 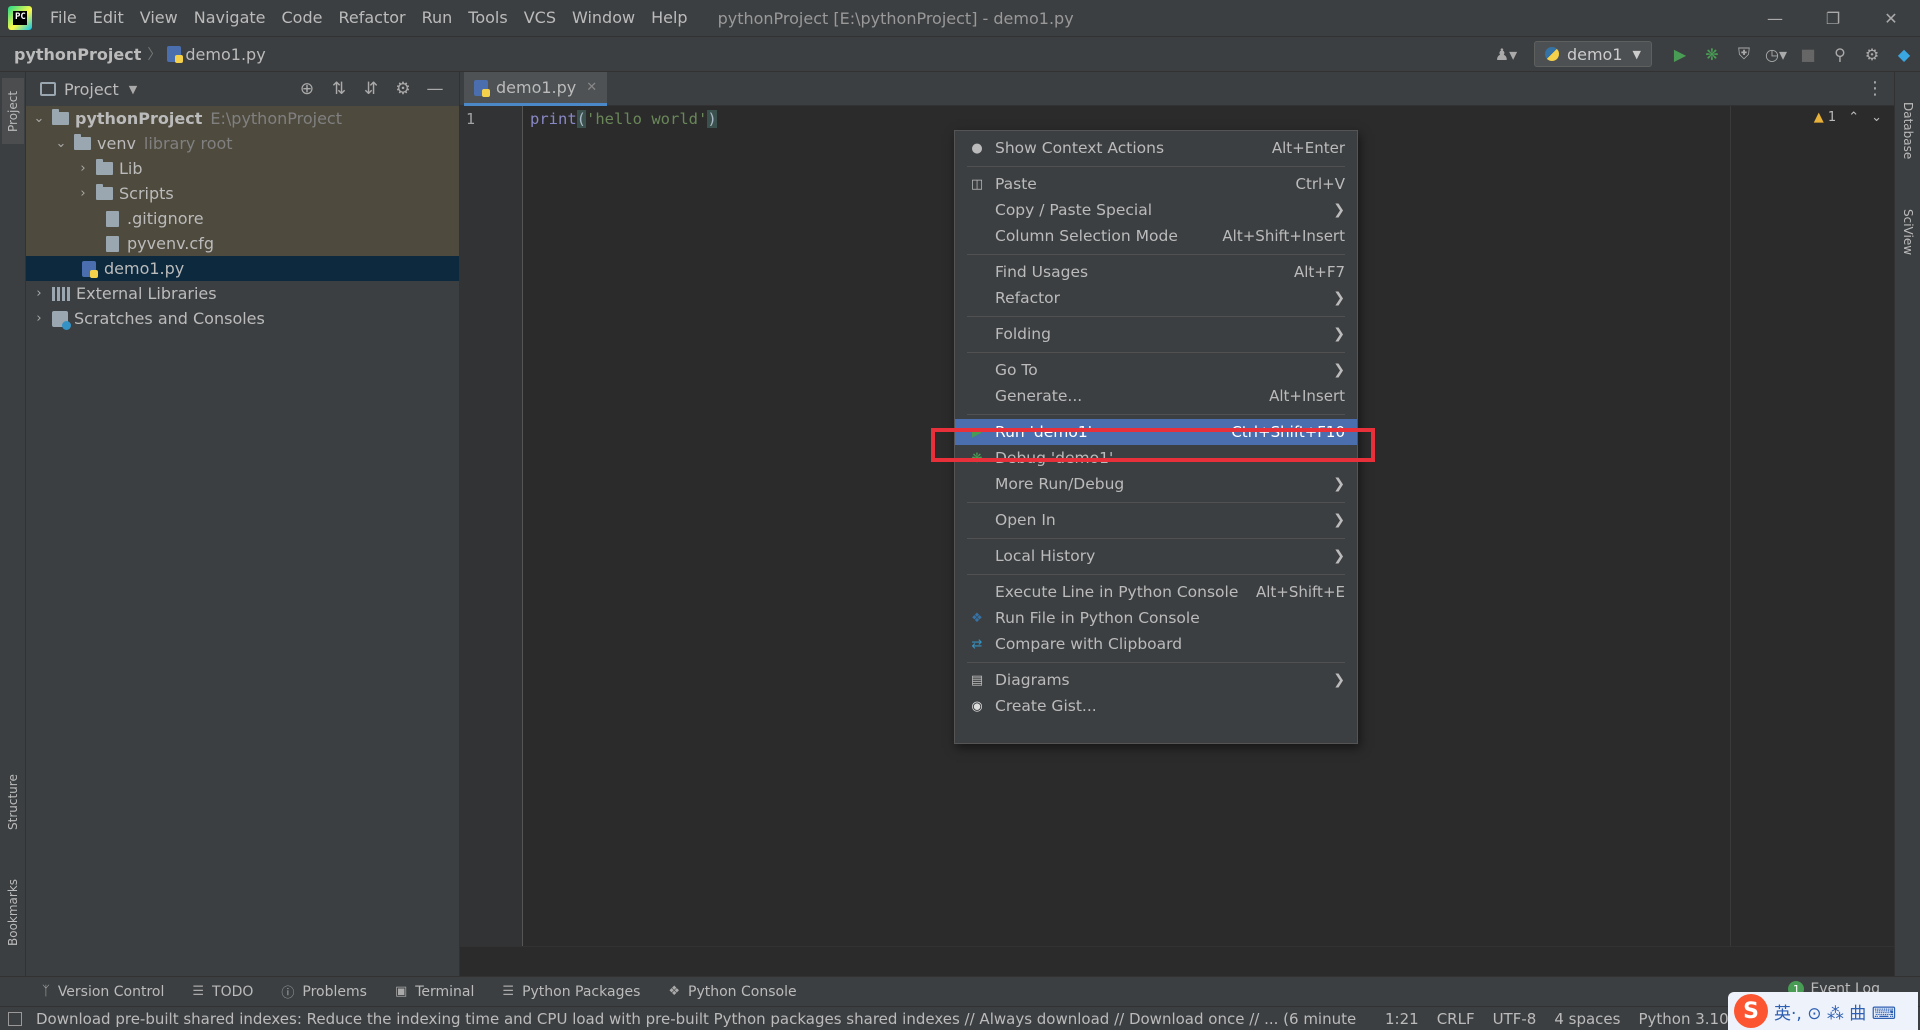 I want to click on menu-refactor: Refactor ❯, so click(x=1156, y=298).